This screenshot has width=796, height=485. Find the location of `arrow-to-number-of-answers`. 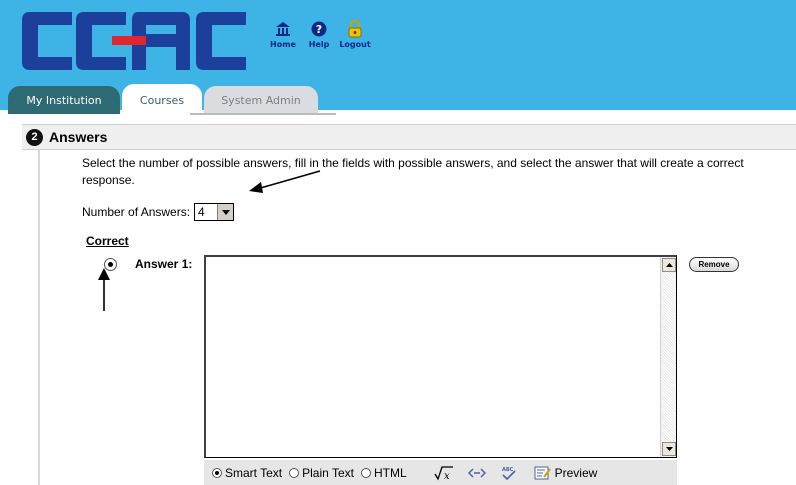

arrow-to-number-of-answers is located at coordinates (285, 181).